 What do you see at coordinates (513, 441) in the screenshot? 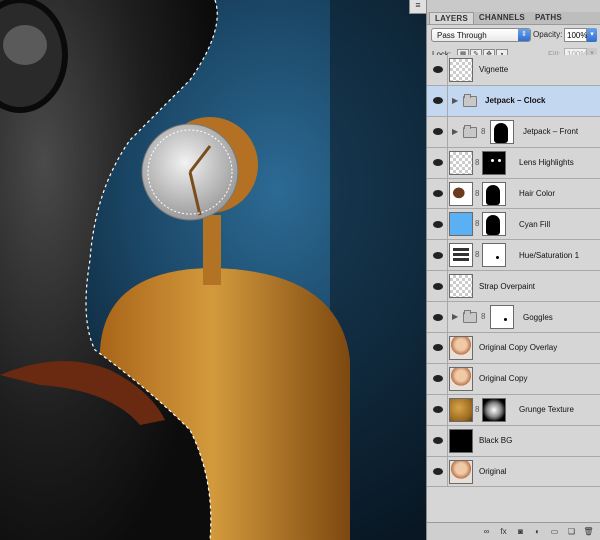
I see `layer-row: Black BG` at bounding box center [513, 441].